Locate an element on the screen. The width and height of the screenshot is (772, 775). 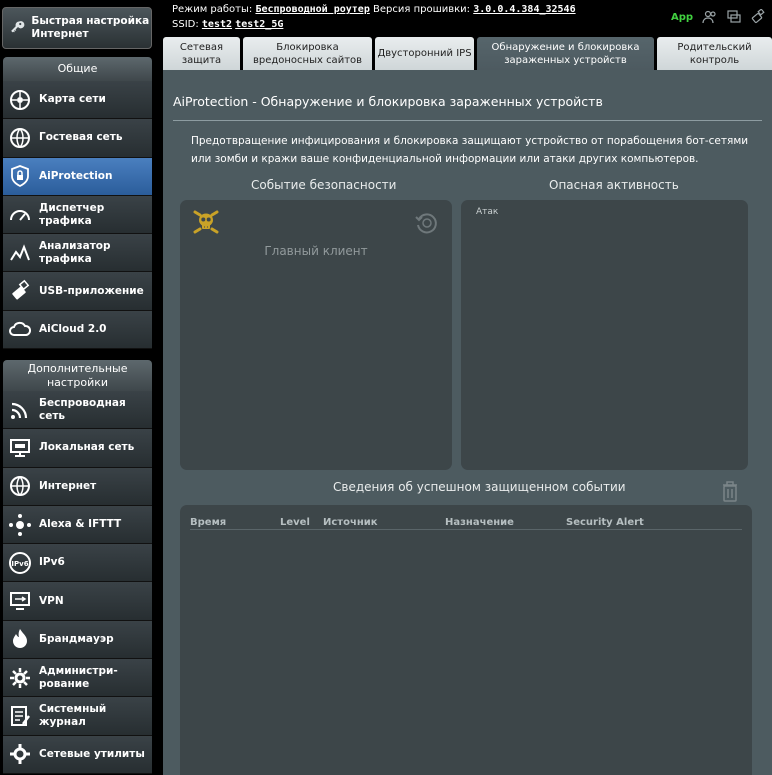
column-header-source: Источник is located at coordinates (350, 522).